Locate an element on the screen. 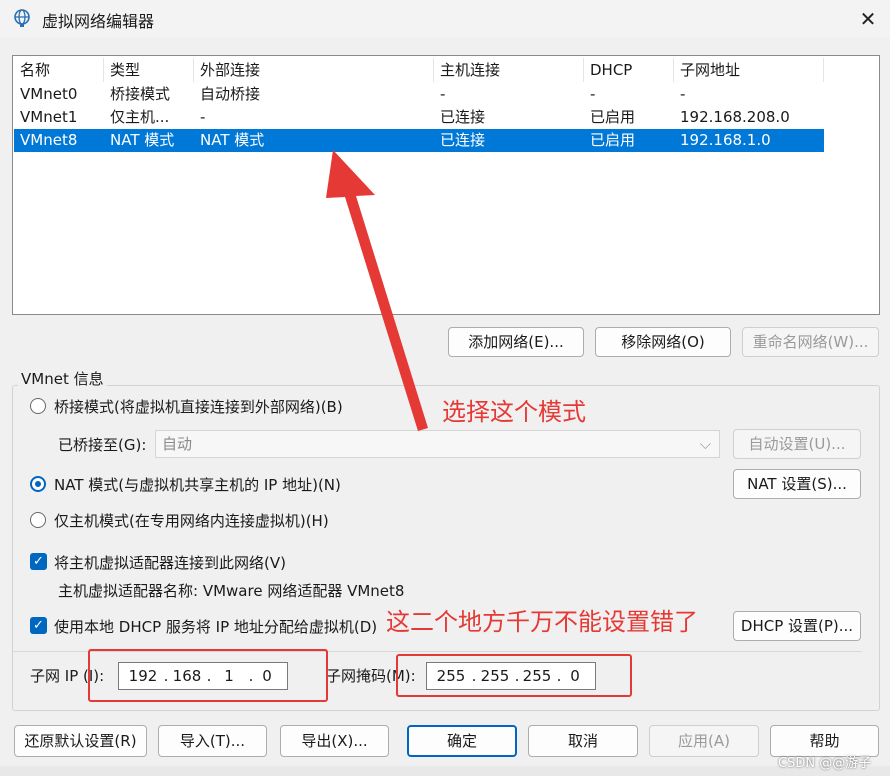 Image resolution: width=890 pixels, height=776 pixels. watermark: CSDN @@游子 is located at coordinates (825, 763).